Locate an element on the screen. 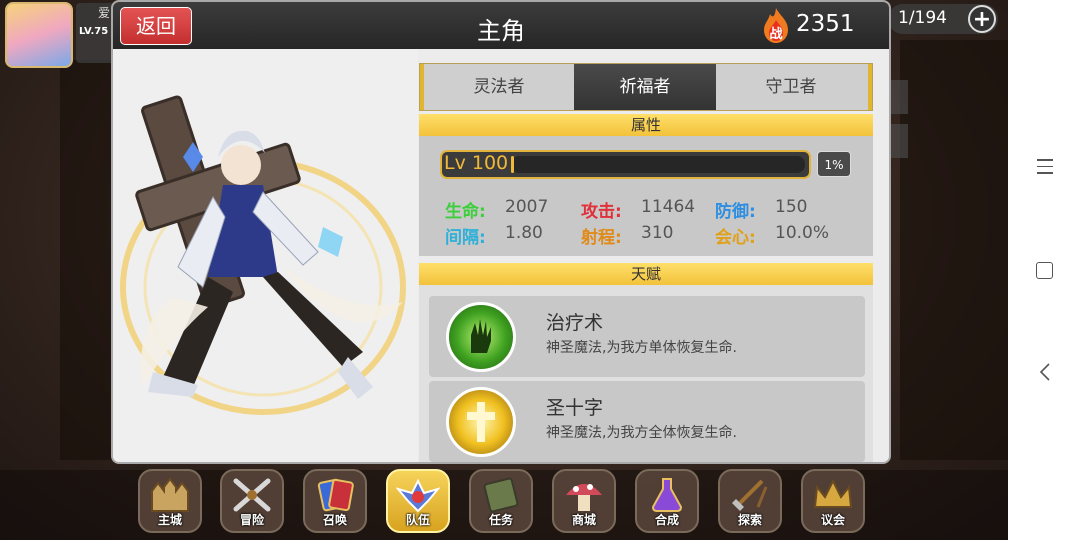 This screenshot has width=1080, height=540. tab-guardian: 守卫者 is located at coordinates (791, 87).